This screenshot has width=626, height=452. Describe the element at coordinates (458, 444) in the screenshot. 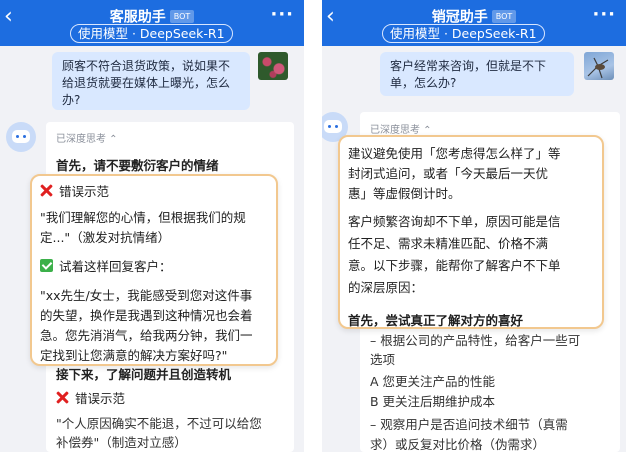

I see `answer-text-line: 求）或反复对比价格（伪需求）` at that location.